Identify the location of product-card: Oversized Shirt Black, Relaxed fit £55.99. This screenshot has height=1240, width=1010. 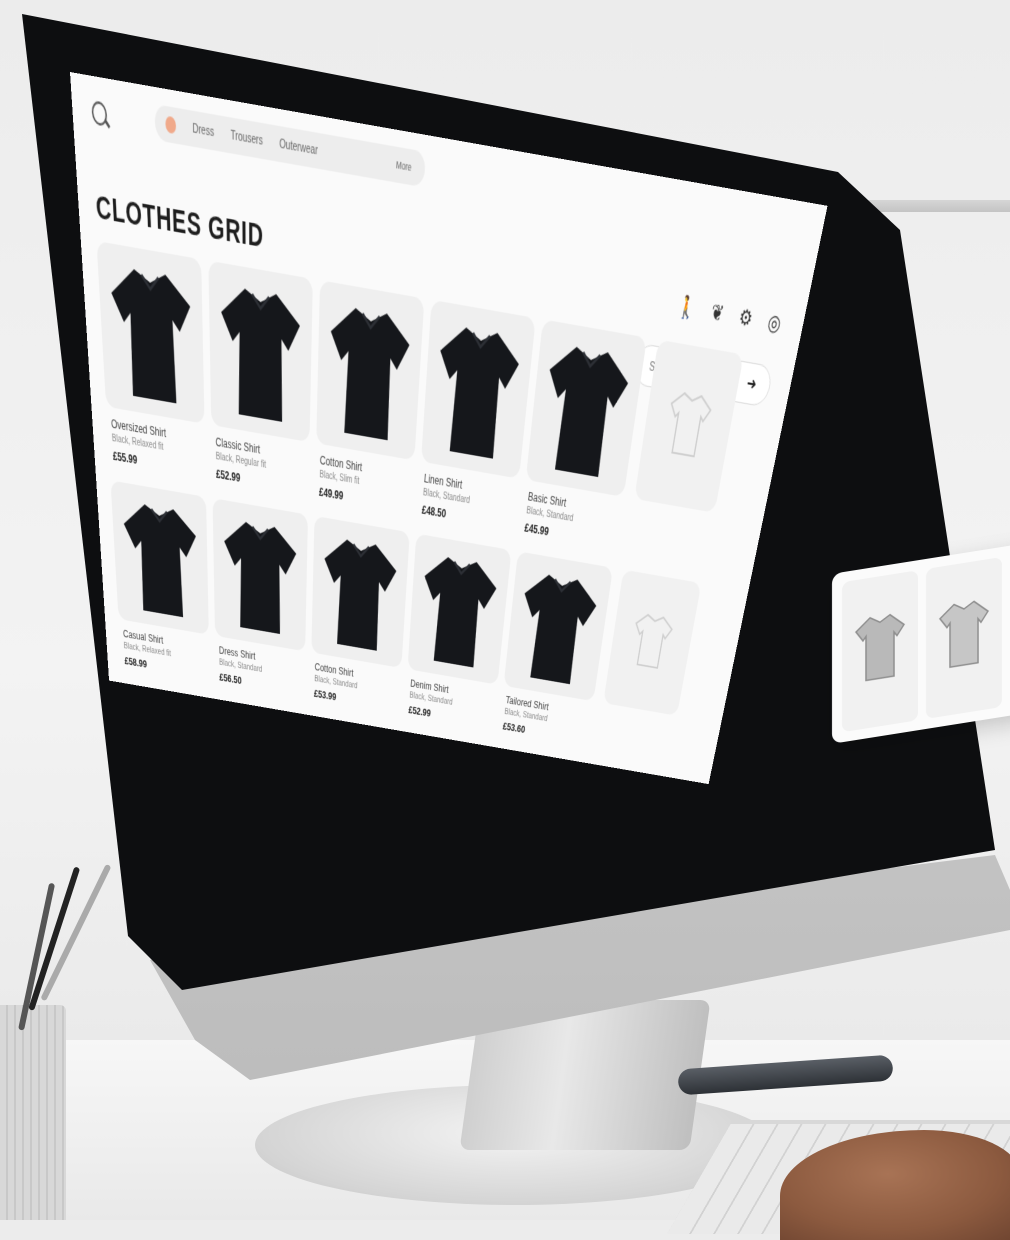
(150, 363).